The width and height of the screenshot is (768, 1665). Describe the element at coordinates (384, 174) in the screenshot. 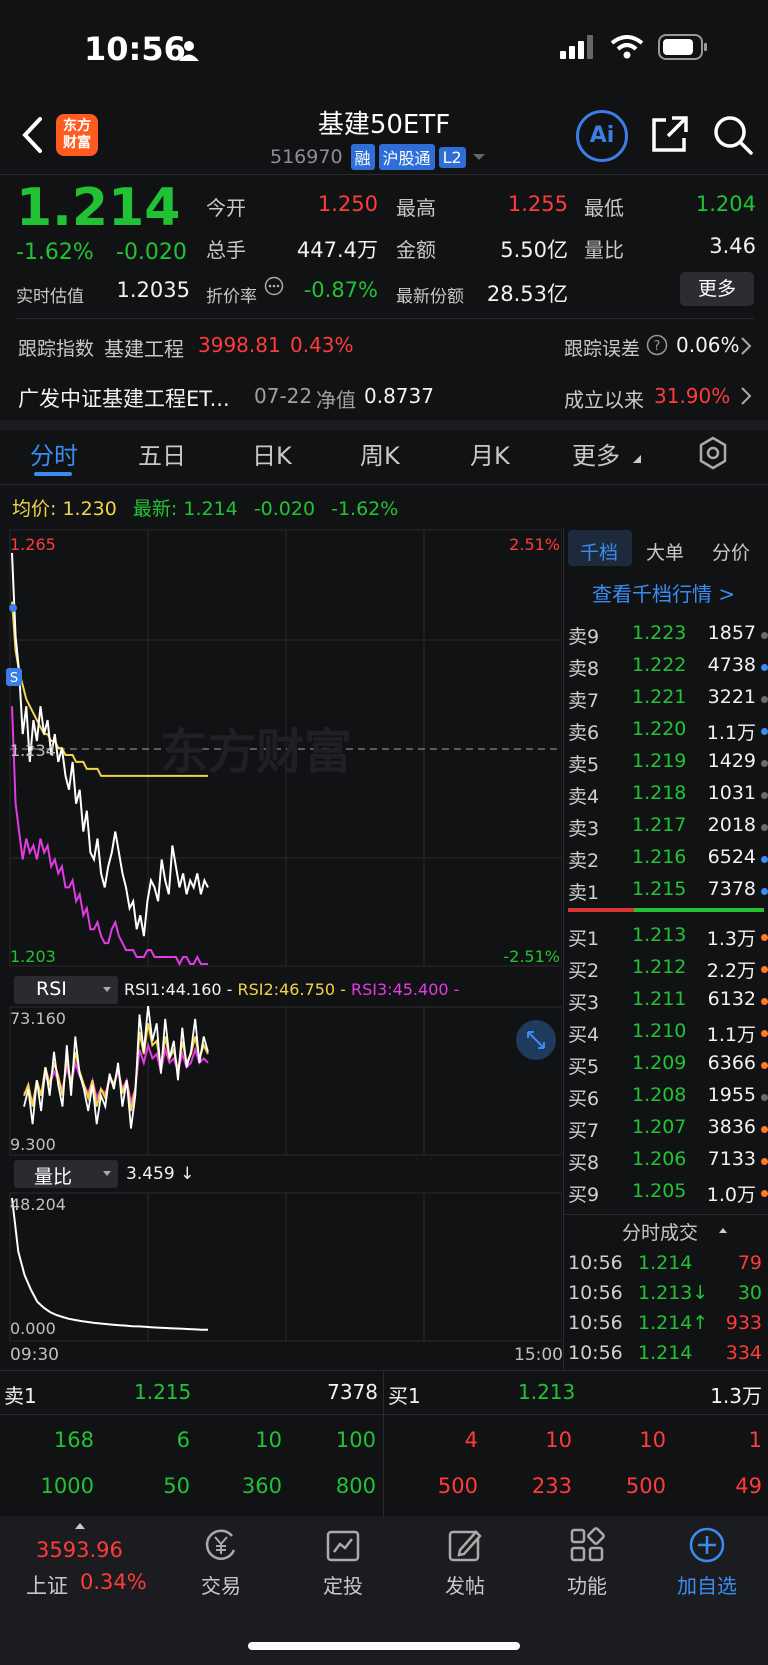

I see `divider` at that location.